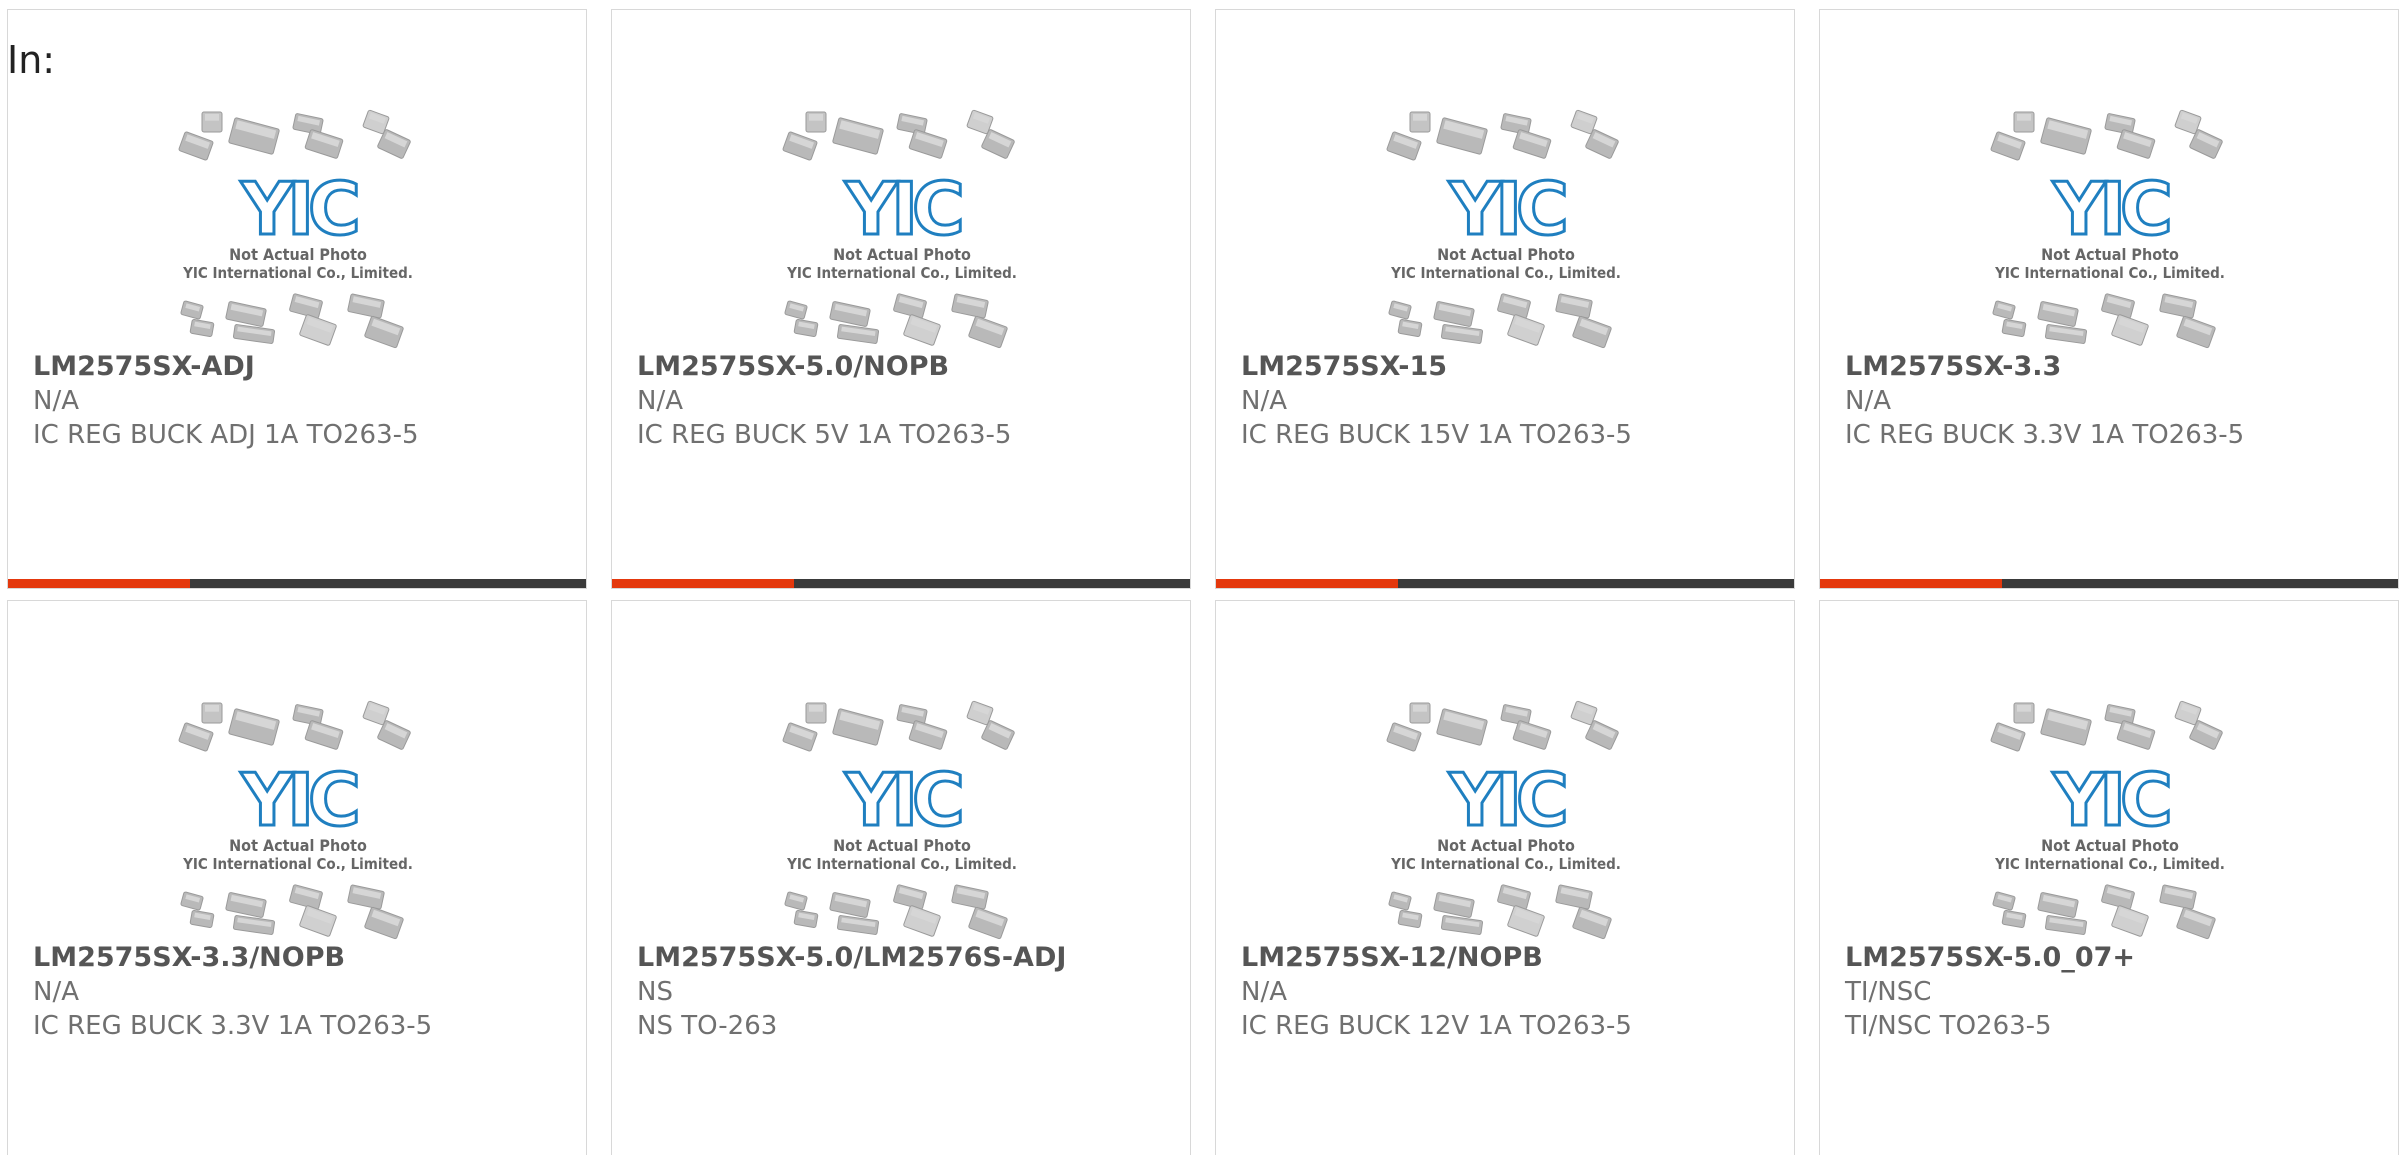 This screenshot has height=1155, width=2400. Describe the element at coordinates (1511, 958) in the screenshot. I see `part-number-link: LM2575SX-12/NOPB` at that location.